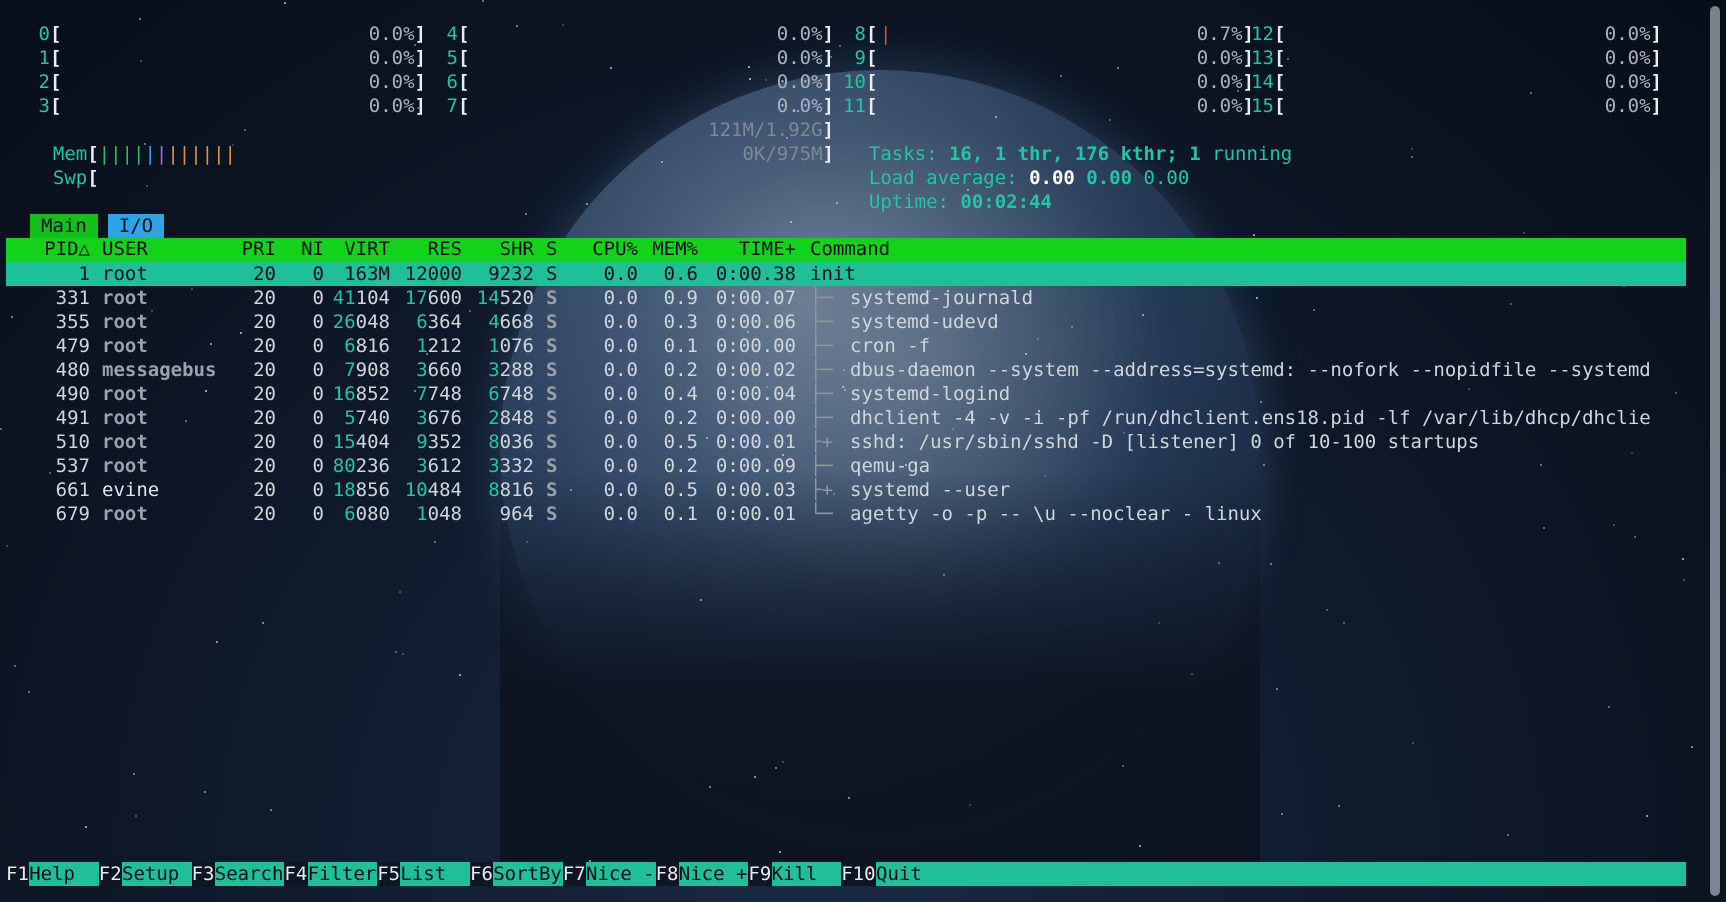 The image size is (1726, 902). What do you see at coordinates (574, 874) in the screenshot?
I see `fkey-f7: F7` at bounding box center [574, 874].